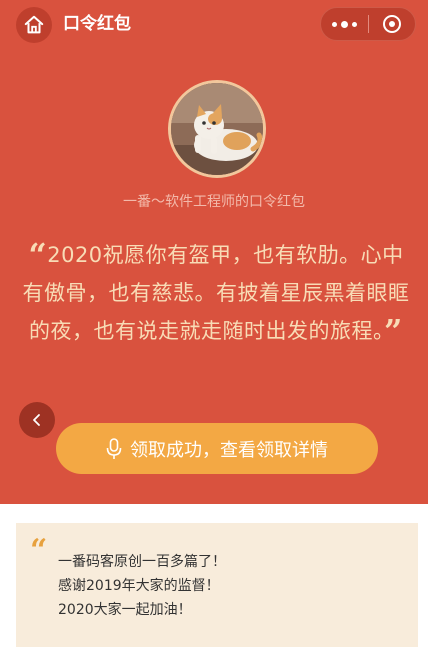 This screenshot has height=656, width=428. What do you see at coordinates (114, 448) in the screenshot?
I see `microphone-icon` at bounding box center [114, 448].